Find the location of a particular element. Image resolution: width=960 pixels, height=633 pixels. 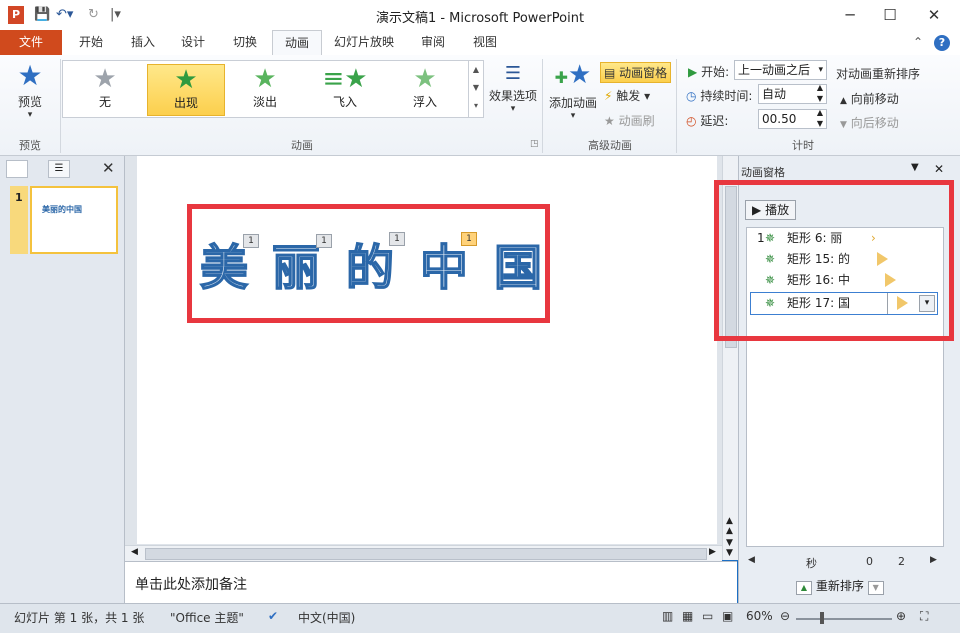

move-earlier-button: ▲ 向前移动 is located at coordinates (869, 98).